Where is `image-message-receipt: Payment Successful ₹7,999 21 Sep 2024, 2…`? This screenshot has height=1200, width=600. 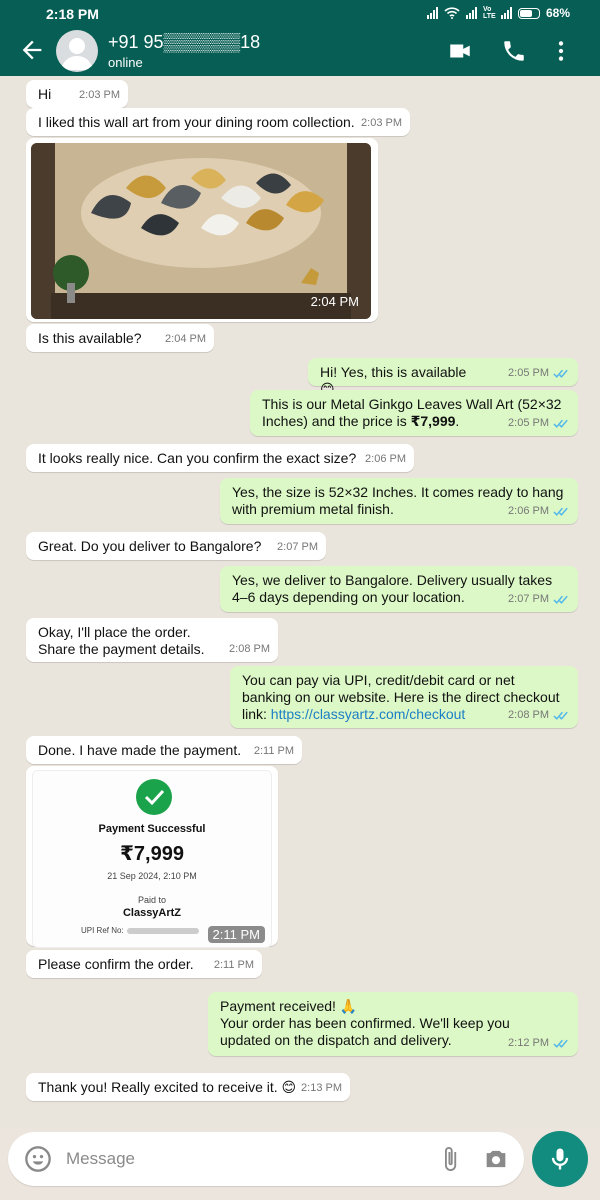 image-message-receipt: Payment Successful ₹7,999 21 Sep 2024, 2… is located at coordinates (152, 857).